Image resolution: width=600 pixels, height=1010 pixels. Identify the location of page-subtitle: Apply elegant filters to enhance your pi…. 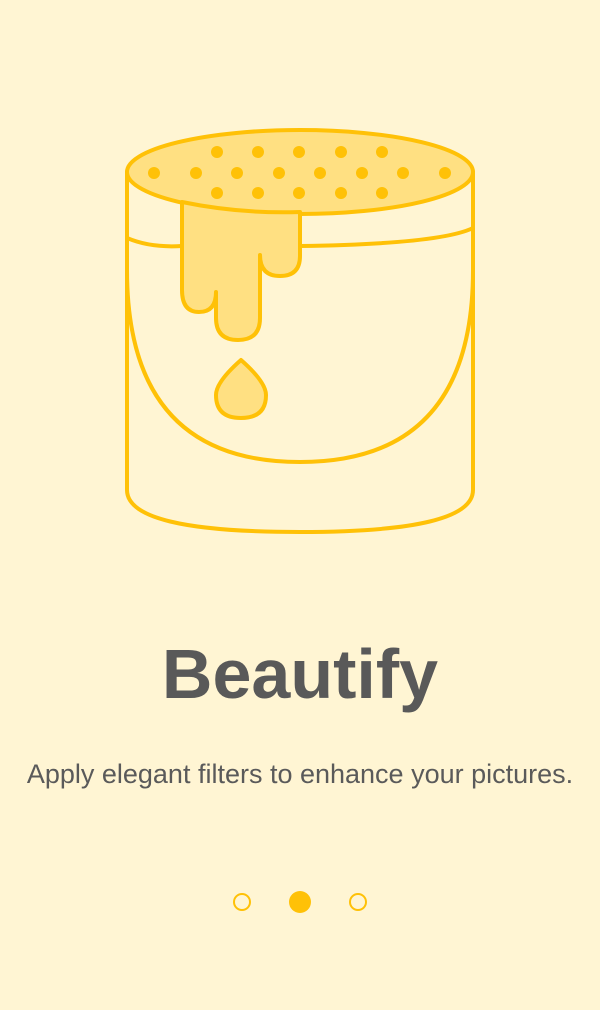
(300, 774).